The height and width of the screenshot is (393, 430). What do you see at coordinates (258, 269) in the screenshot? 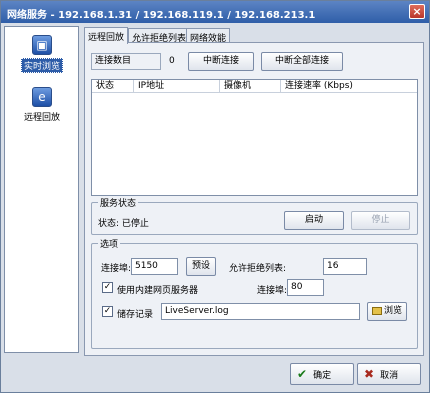
I see `allow-list-label: 允许拒绝列表:` at bounding box center [258, 269].